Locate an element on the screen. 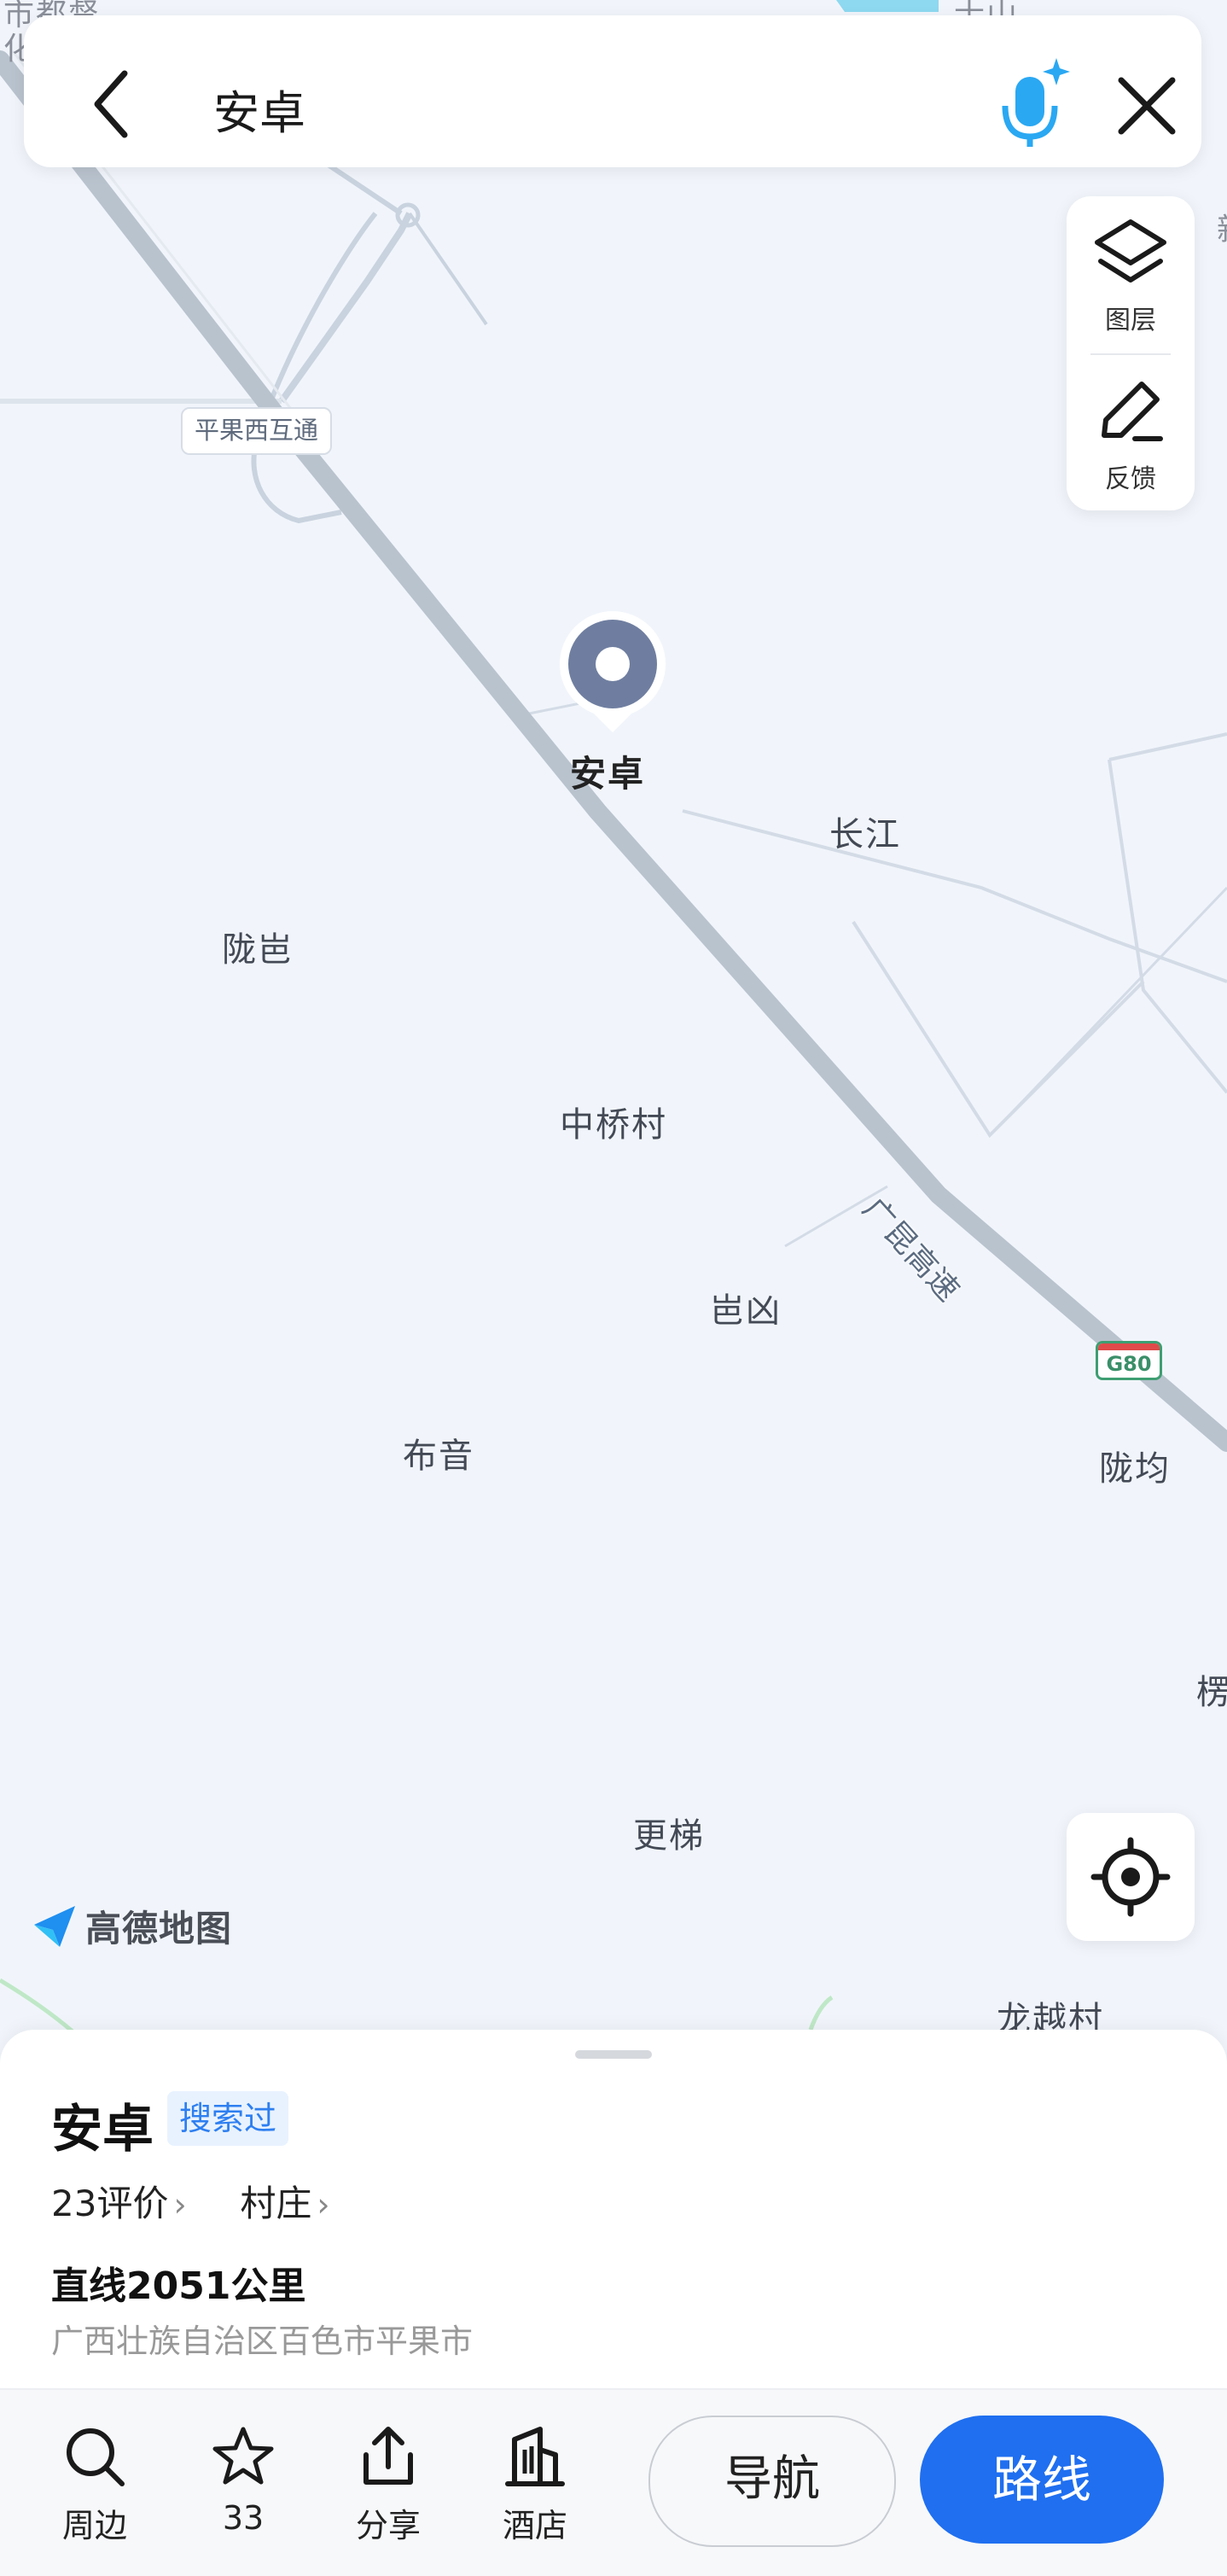  map-tool-panel: 图层 反馈 is located at coordinates (1131, 353).